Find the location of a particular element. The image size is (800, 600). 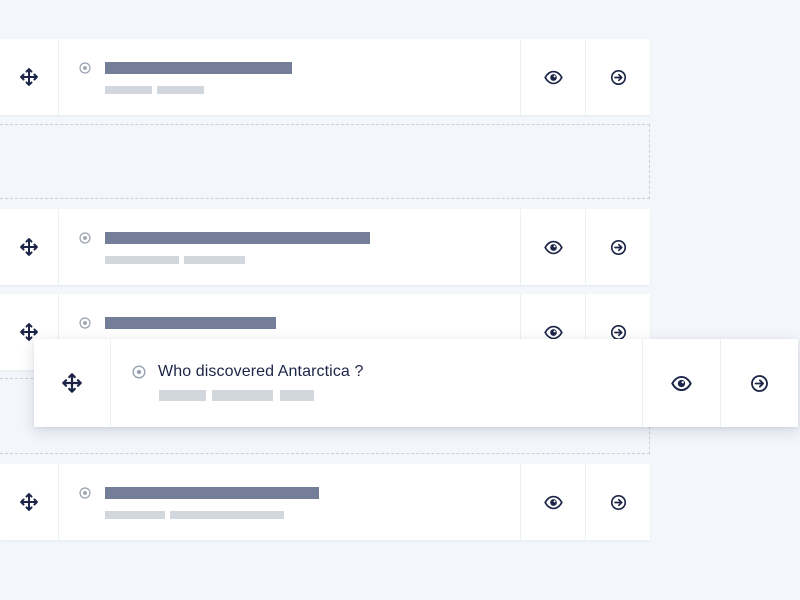

drop-slot is located at coordinates (325, 161).